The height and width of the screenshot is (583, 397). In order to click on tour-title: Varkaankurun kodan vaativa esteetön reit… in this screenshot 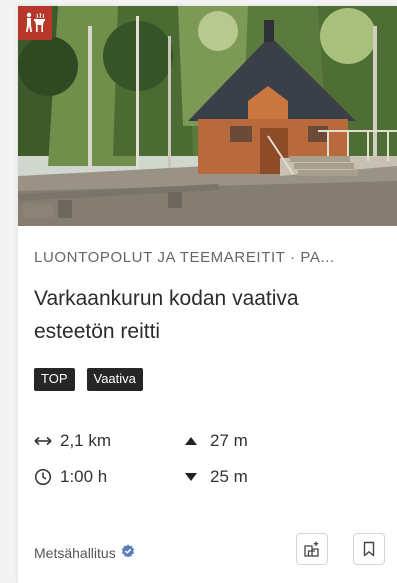, I will do `click(204, 315)`.